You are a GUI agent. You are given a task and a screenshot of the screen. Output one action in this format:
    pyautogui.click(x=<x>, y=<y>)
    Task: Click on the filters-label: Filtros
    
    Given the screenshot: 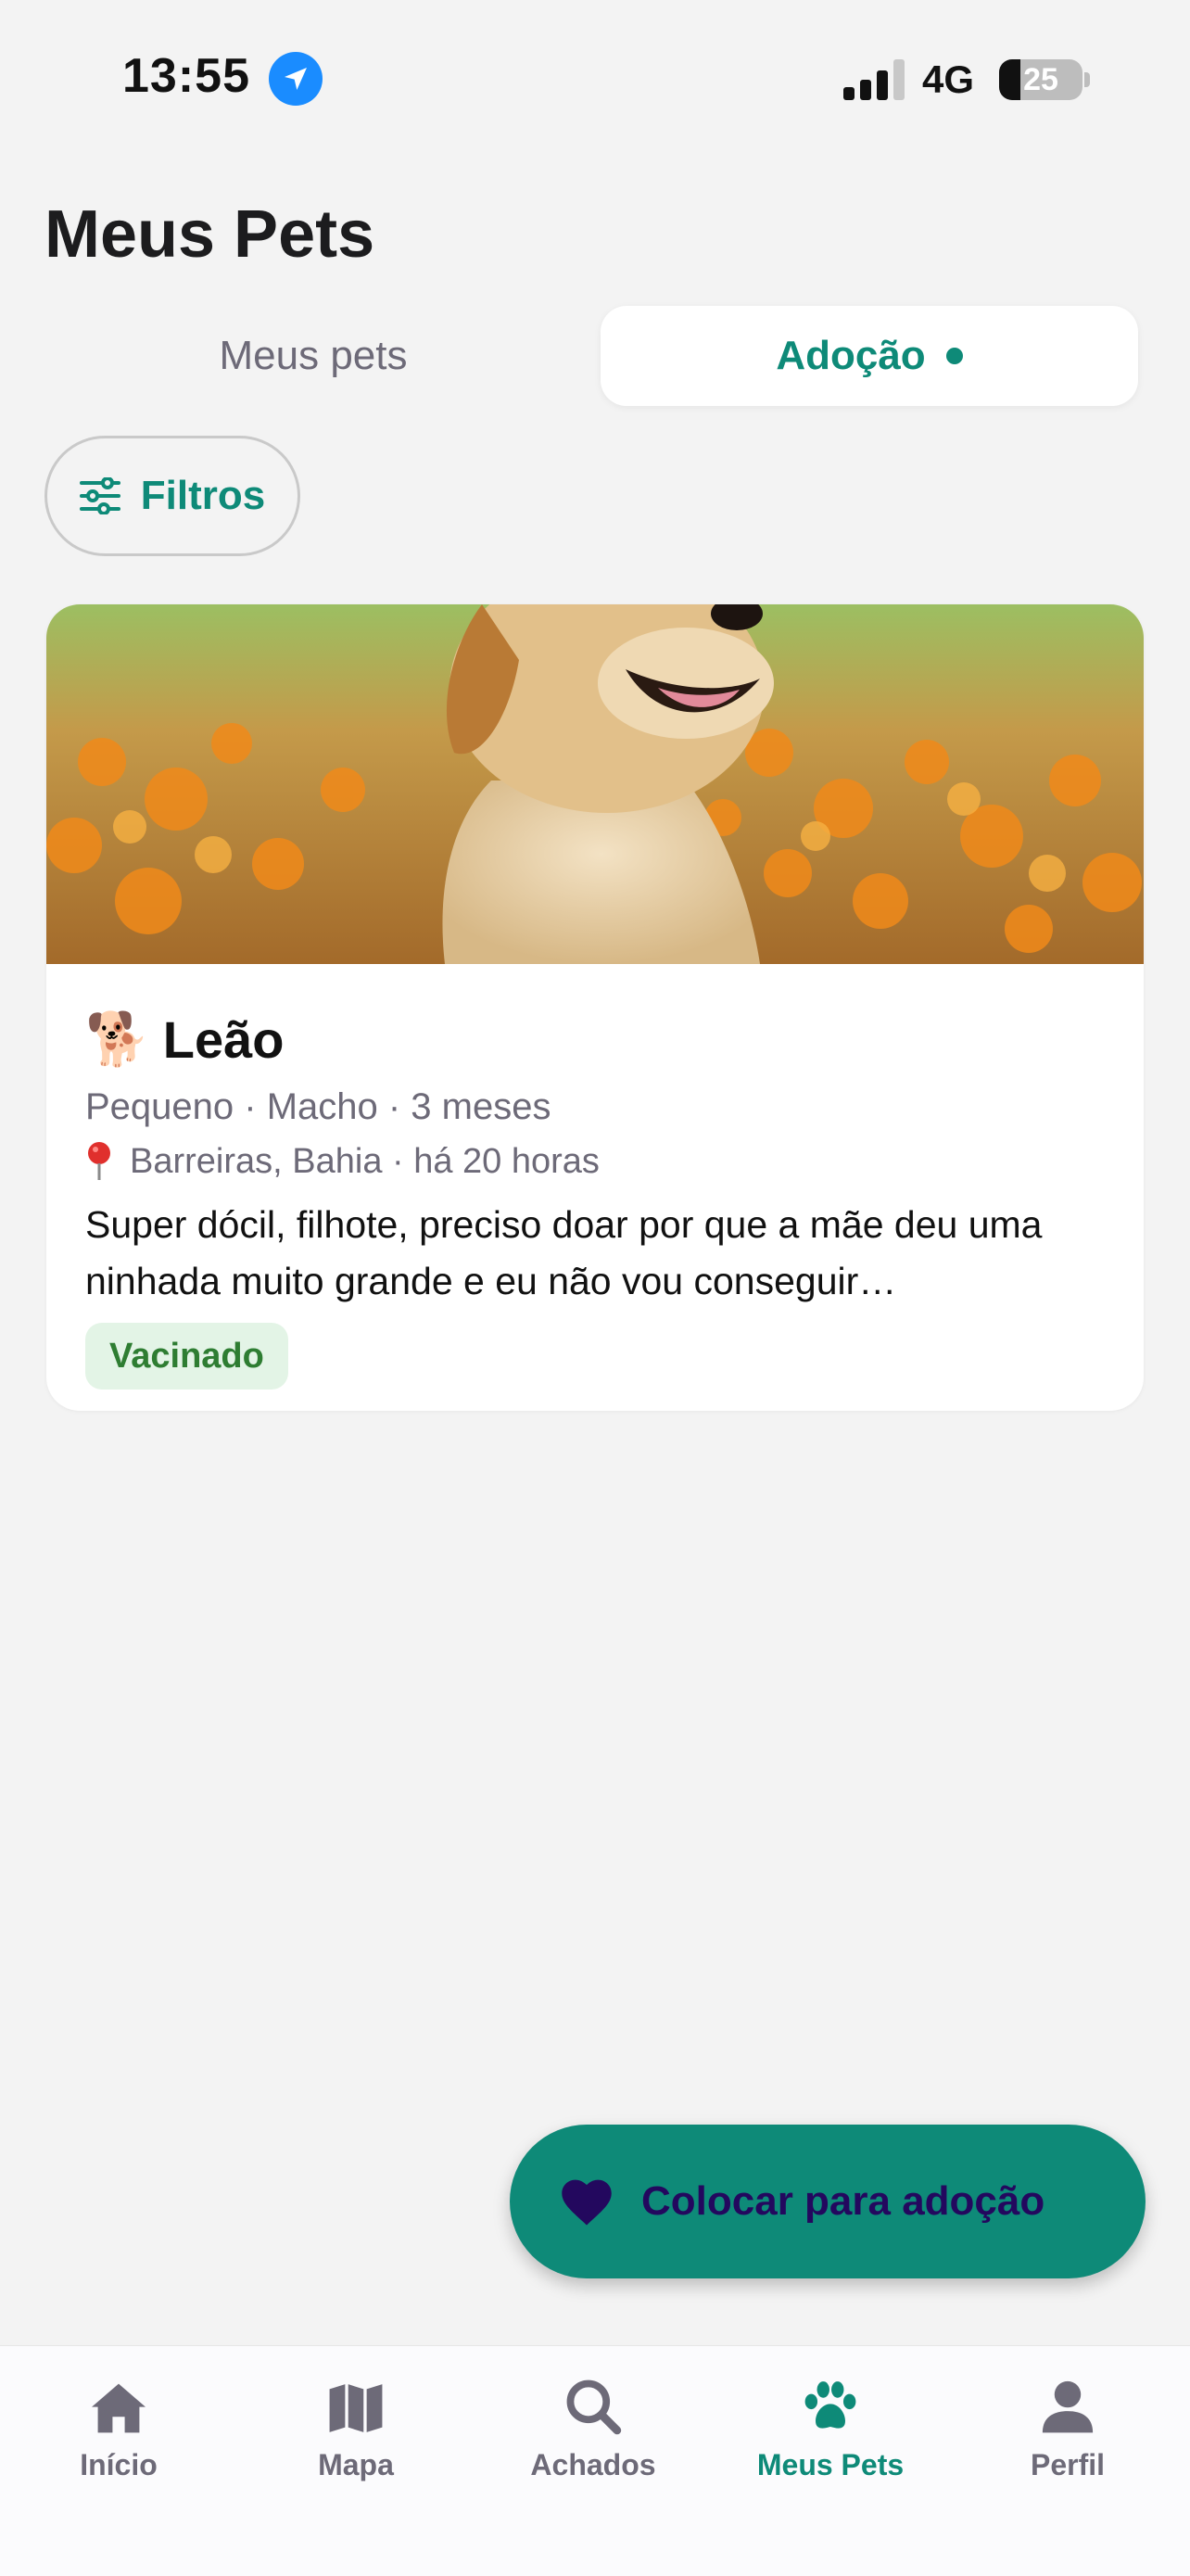 What is the action you would take?
    pyautogui.click(x=203, y=496)
    